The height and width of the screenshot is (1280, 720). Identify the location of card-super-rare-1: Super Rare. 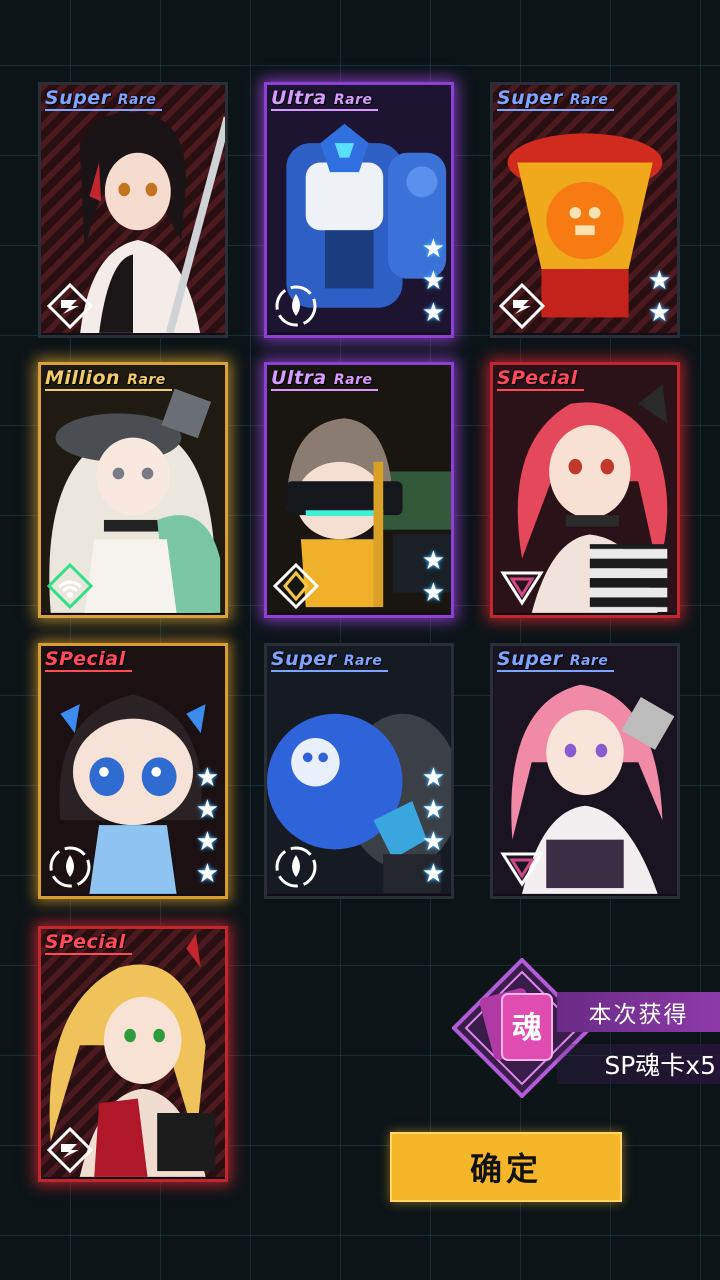
(133, 210).